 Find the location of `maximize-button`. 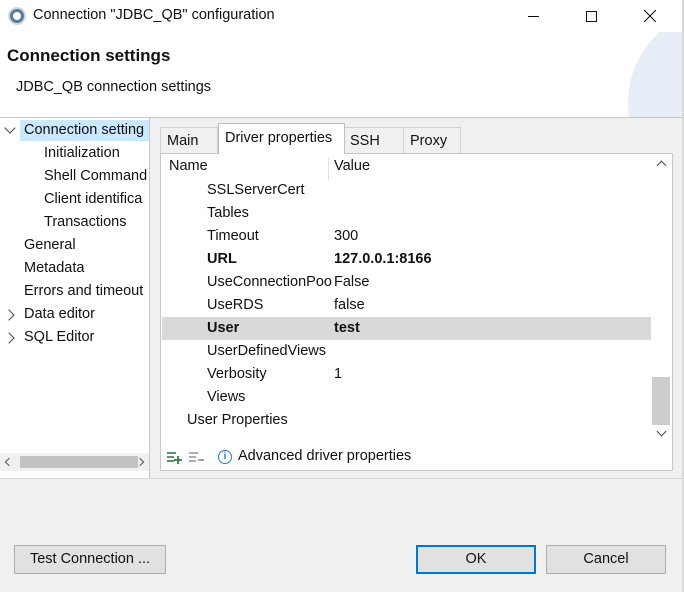

maximize-button is located at coordinates (591, 16).